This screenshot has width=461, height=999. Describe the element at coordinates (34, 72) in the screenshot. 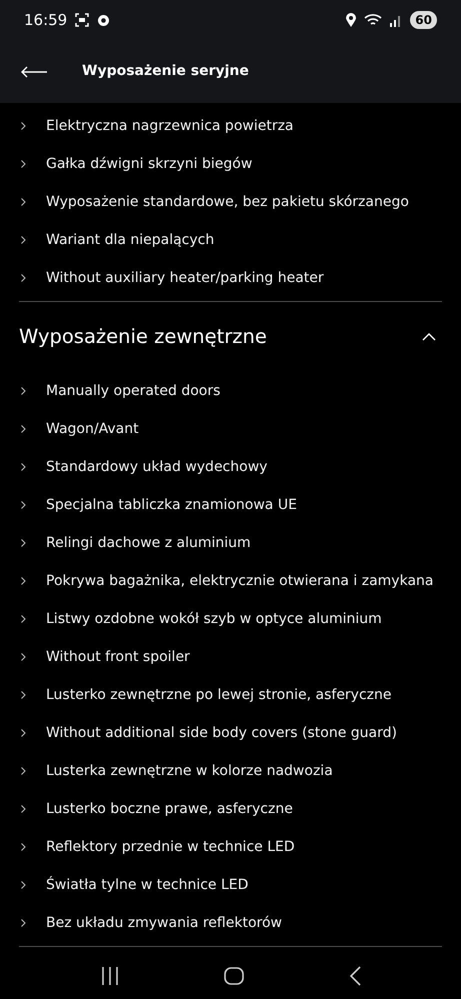

I see `back-arrow-icon` at that location.